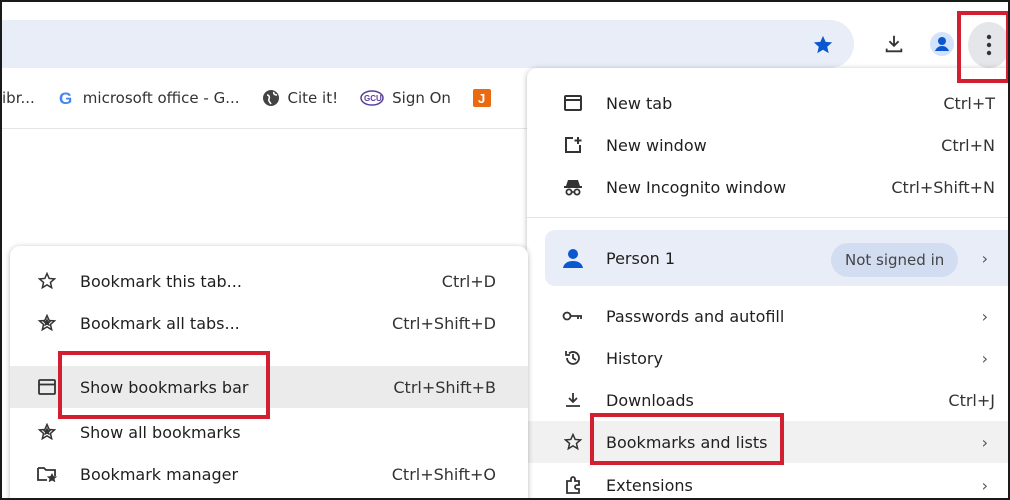  Describe the element at coordinates (164, 387) in the screenshot. I see `menu-item-label: Show bookmarks bar` at that location.